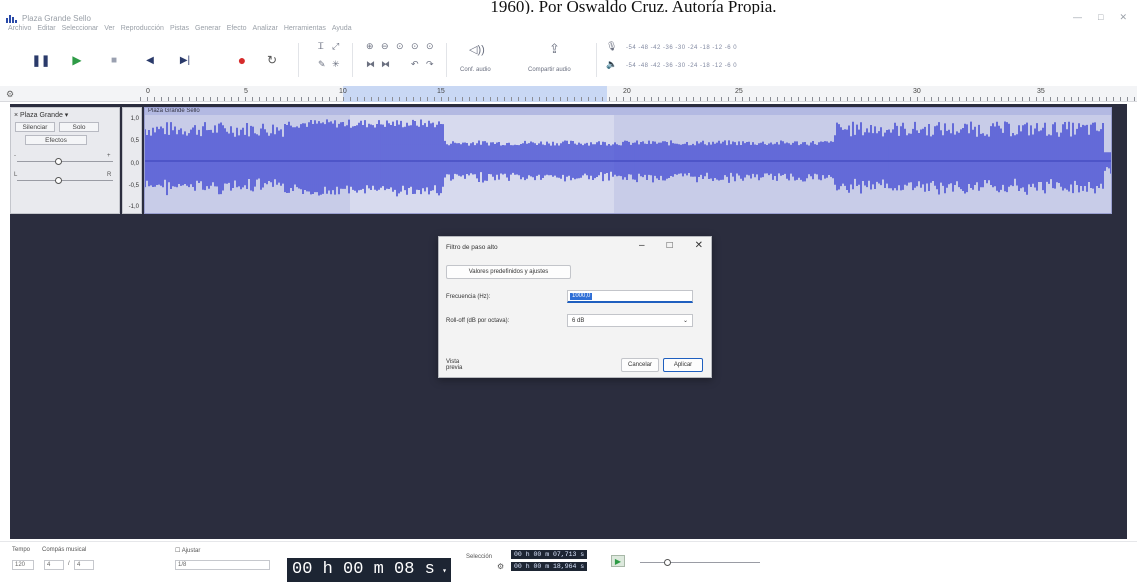 Image resolution: width=1137 pixels, height=585 pixels. Describe the element at coordinates (612, 64) in the screenshot. I see `speaker-icon: 🔈` at that location.